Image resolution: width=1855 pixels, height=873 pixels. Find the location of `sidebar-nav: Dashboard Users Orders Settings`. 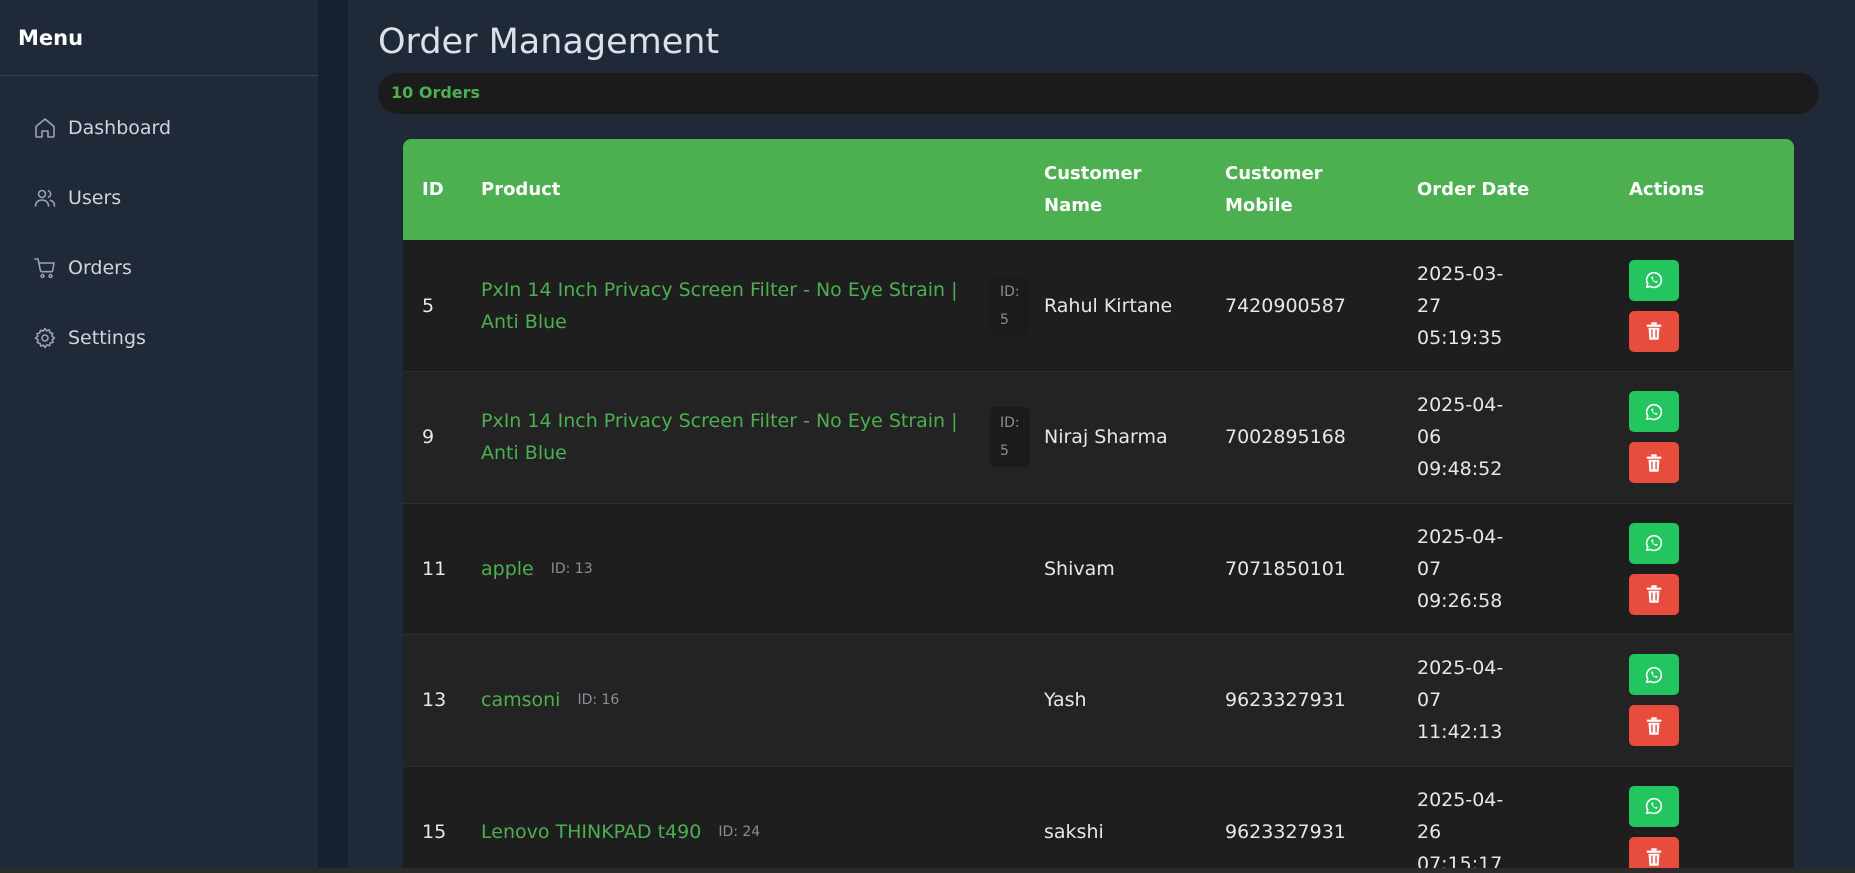

sidebar-nav: Dashboard Users Orders Settings is located at coordinates (159, 224).